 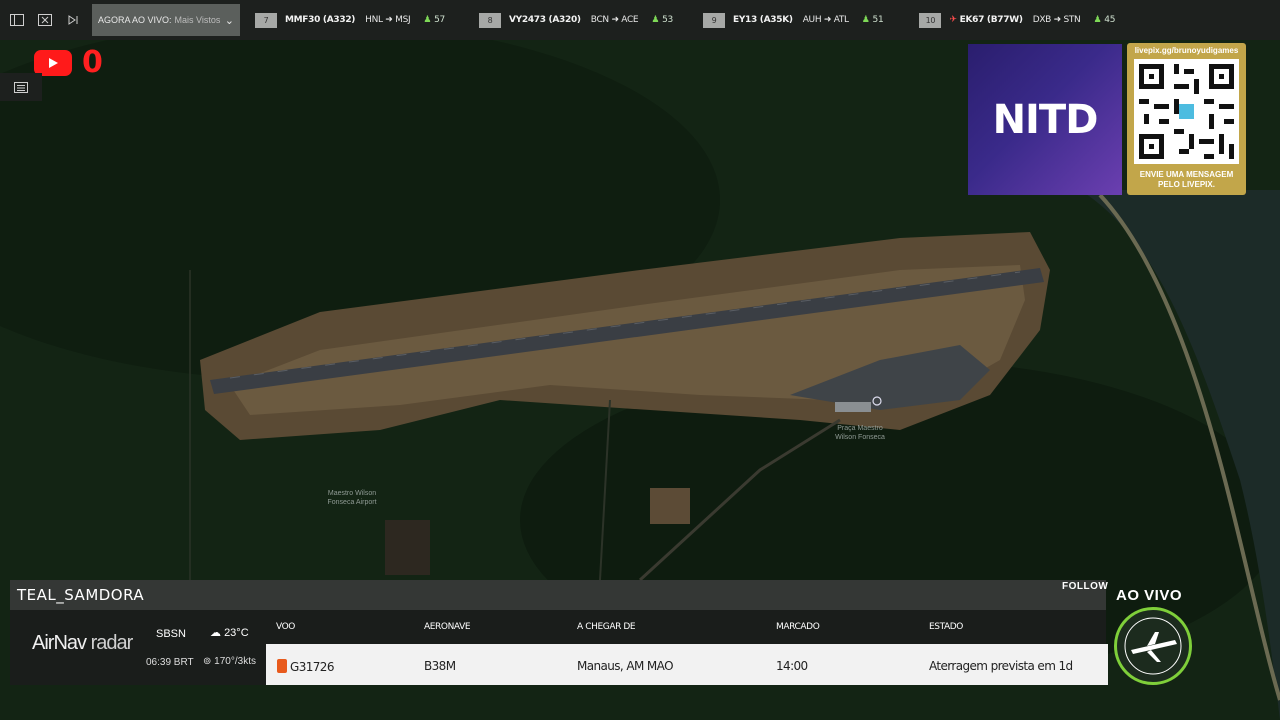 What do you see at coordinates (197, 20) in the screenshot?
I see `live-filter-value: Mais Vistos` at bounding box center [197, 20].